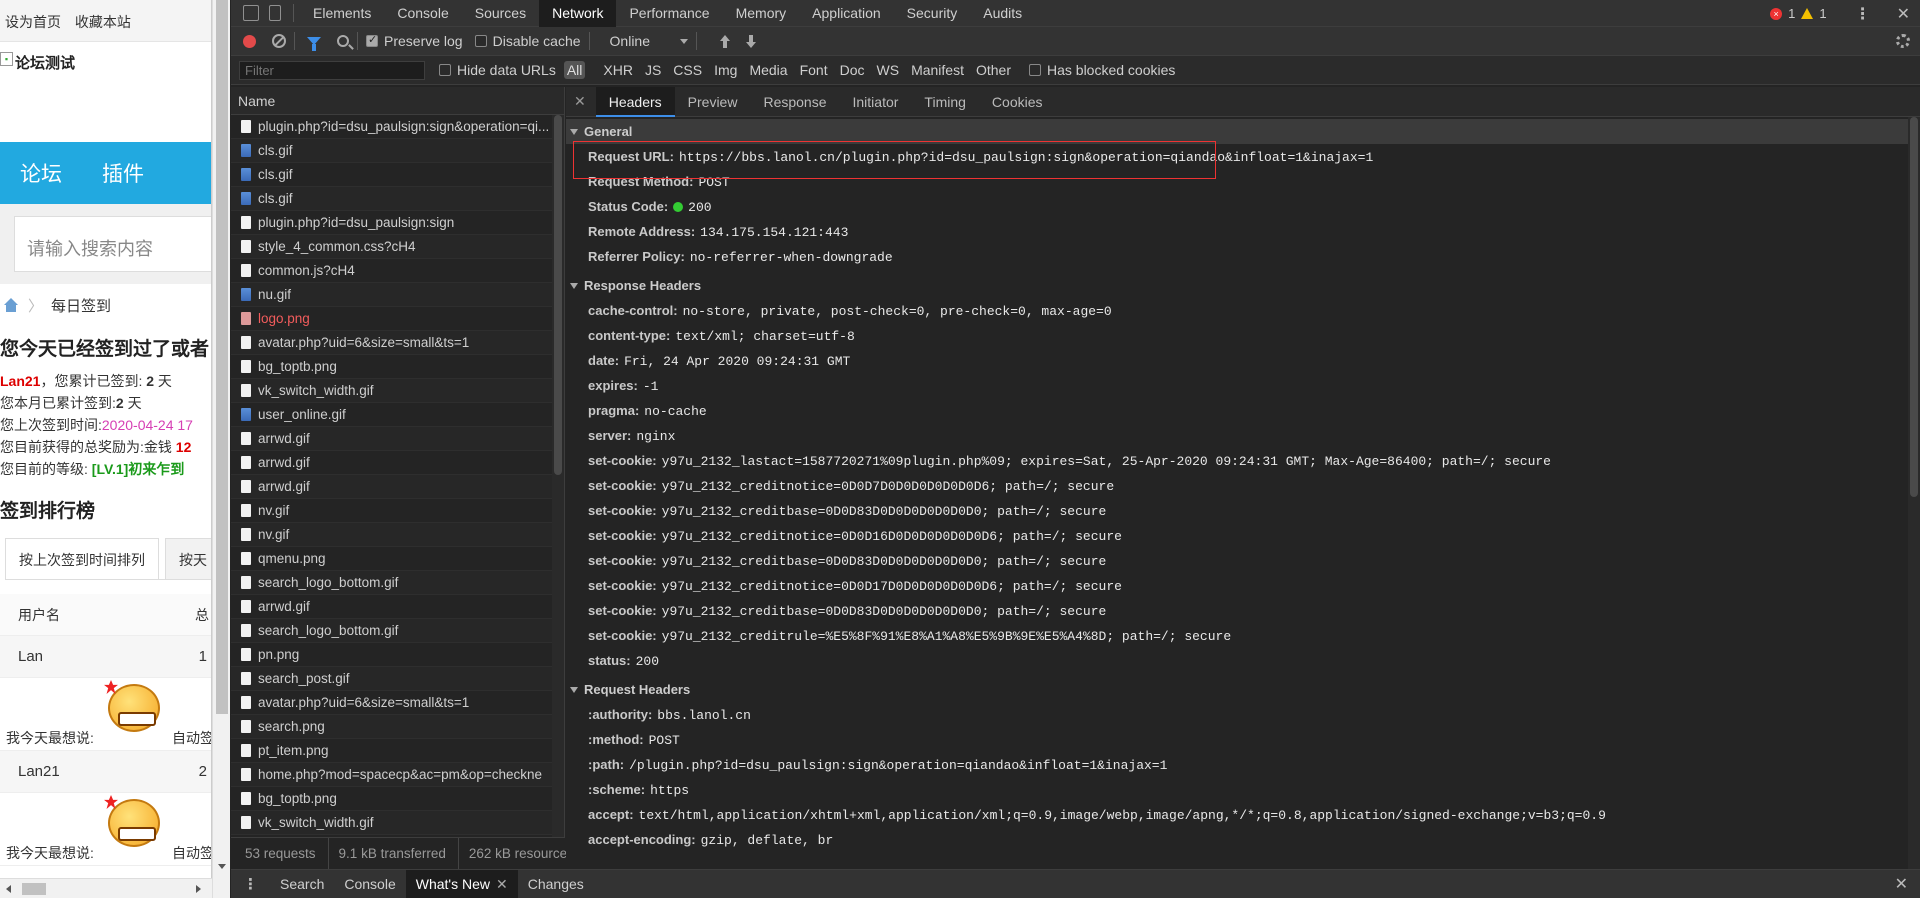 The width and height of the screenshot is (1920, 898). Describe the element at coordinates (397, 367) in the screenshot. I see `request-row: bg_toptb.png` at that location.